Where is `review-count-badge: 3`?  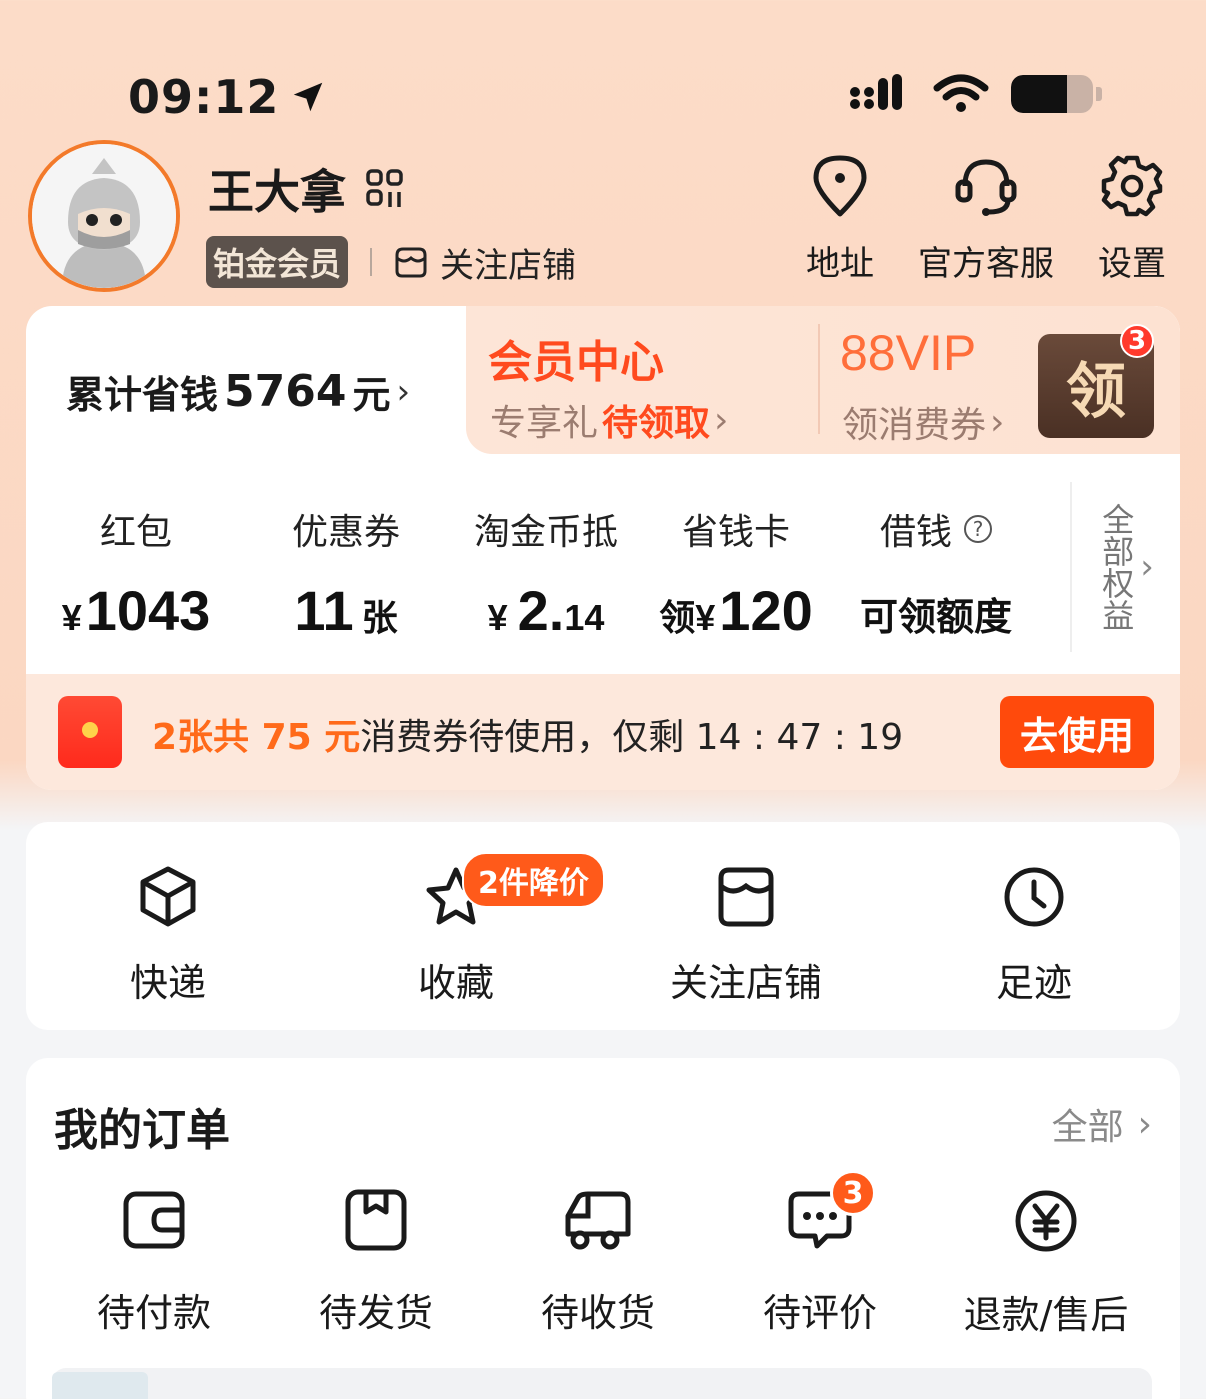 review-count-badge: 3 is located at coordinates (853, 1193).